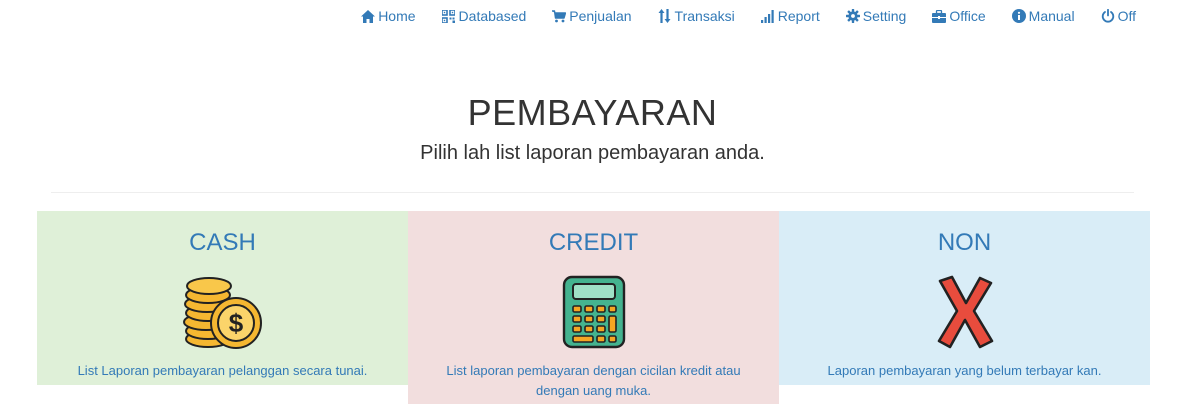  Describe the element at coordinates (592, 153) in the screenshot. I see `page-subtitle: Pilih lah list laporan pembayaran anda.` at that location.